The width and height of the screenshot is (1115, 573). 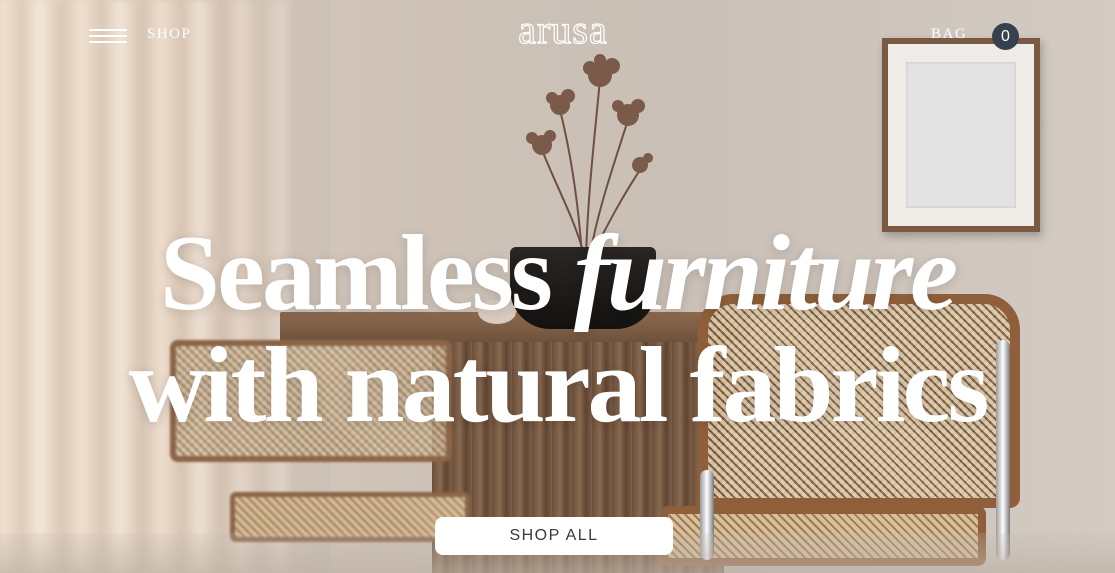 What do you see at coordinates (356, 273) in the screenshot?
I see `headline-word-seamless: Seamless` at bounding box center [356, 273].